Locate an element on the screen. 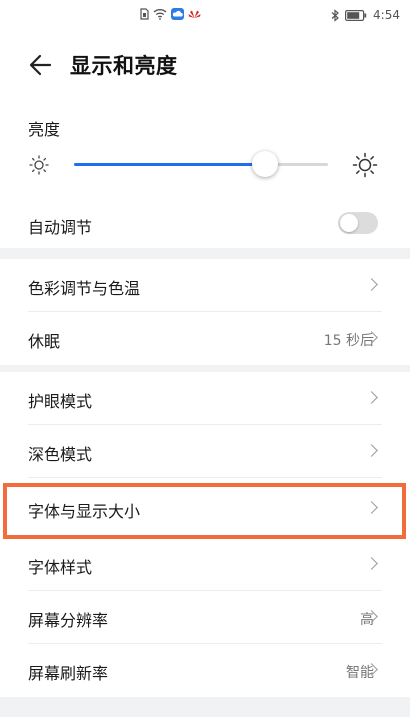 The width and height of the screenshot is (410, 717). auto-brightness-toggle is located at coordinates (358, 223).